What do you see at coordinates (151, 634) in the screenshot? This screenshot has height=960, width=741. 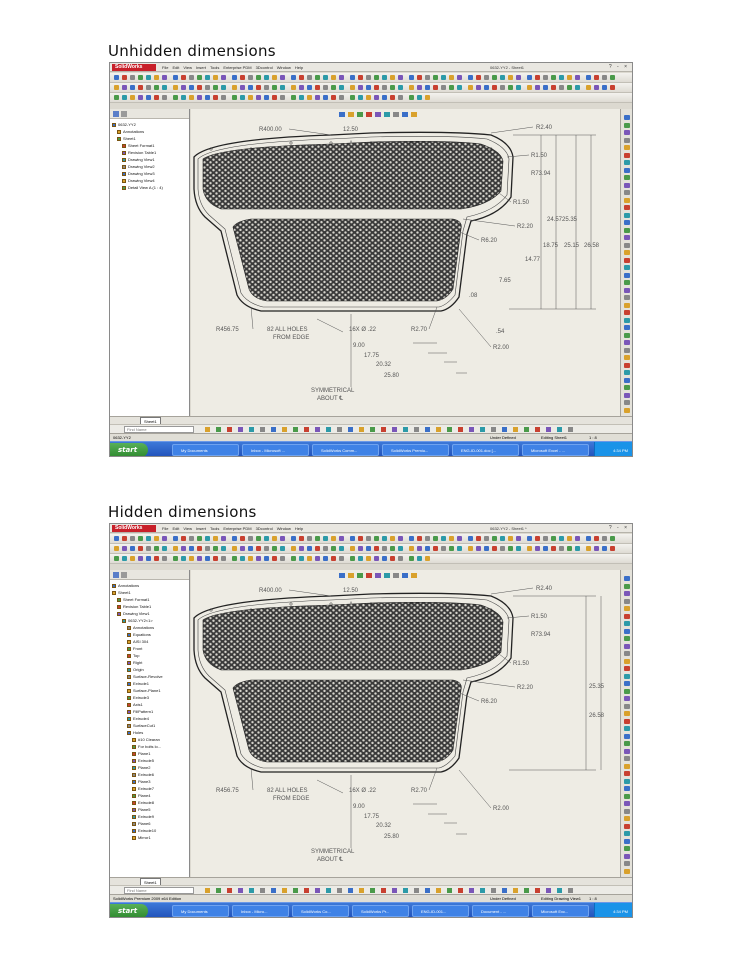 I see `tree-item: Equations` at bounding box center [151, 634].